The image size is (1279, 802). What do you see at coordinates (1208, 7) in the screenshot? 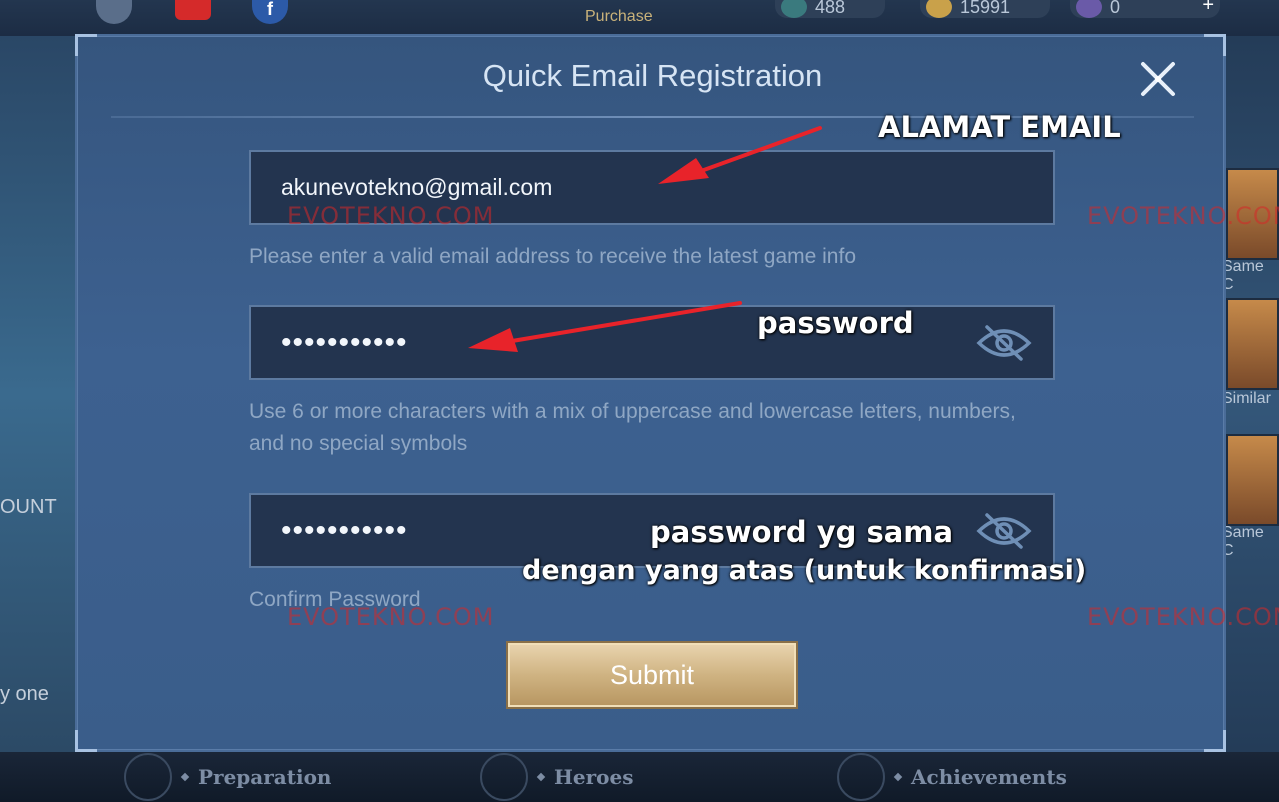
I see `add-gems-button: +` at bounding box center [1208, 7].